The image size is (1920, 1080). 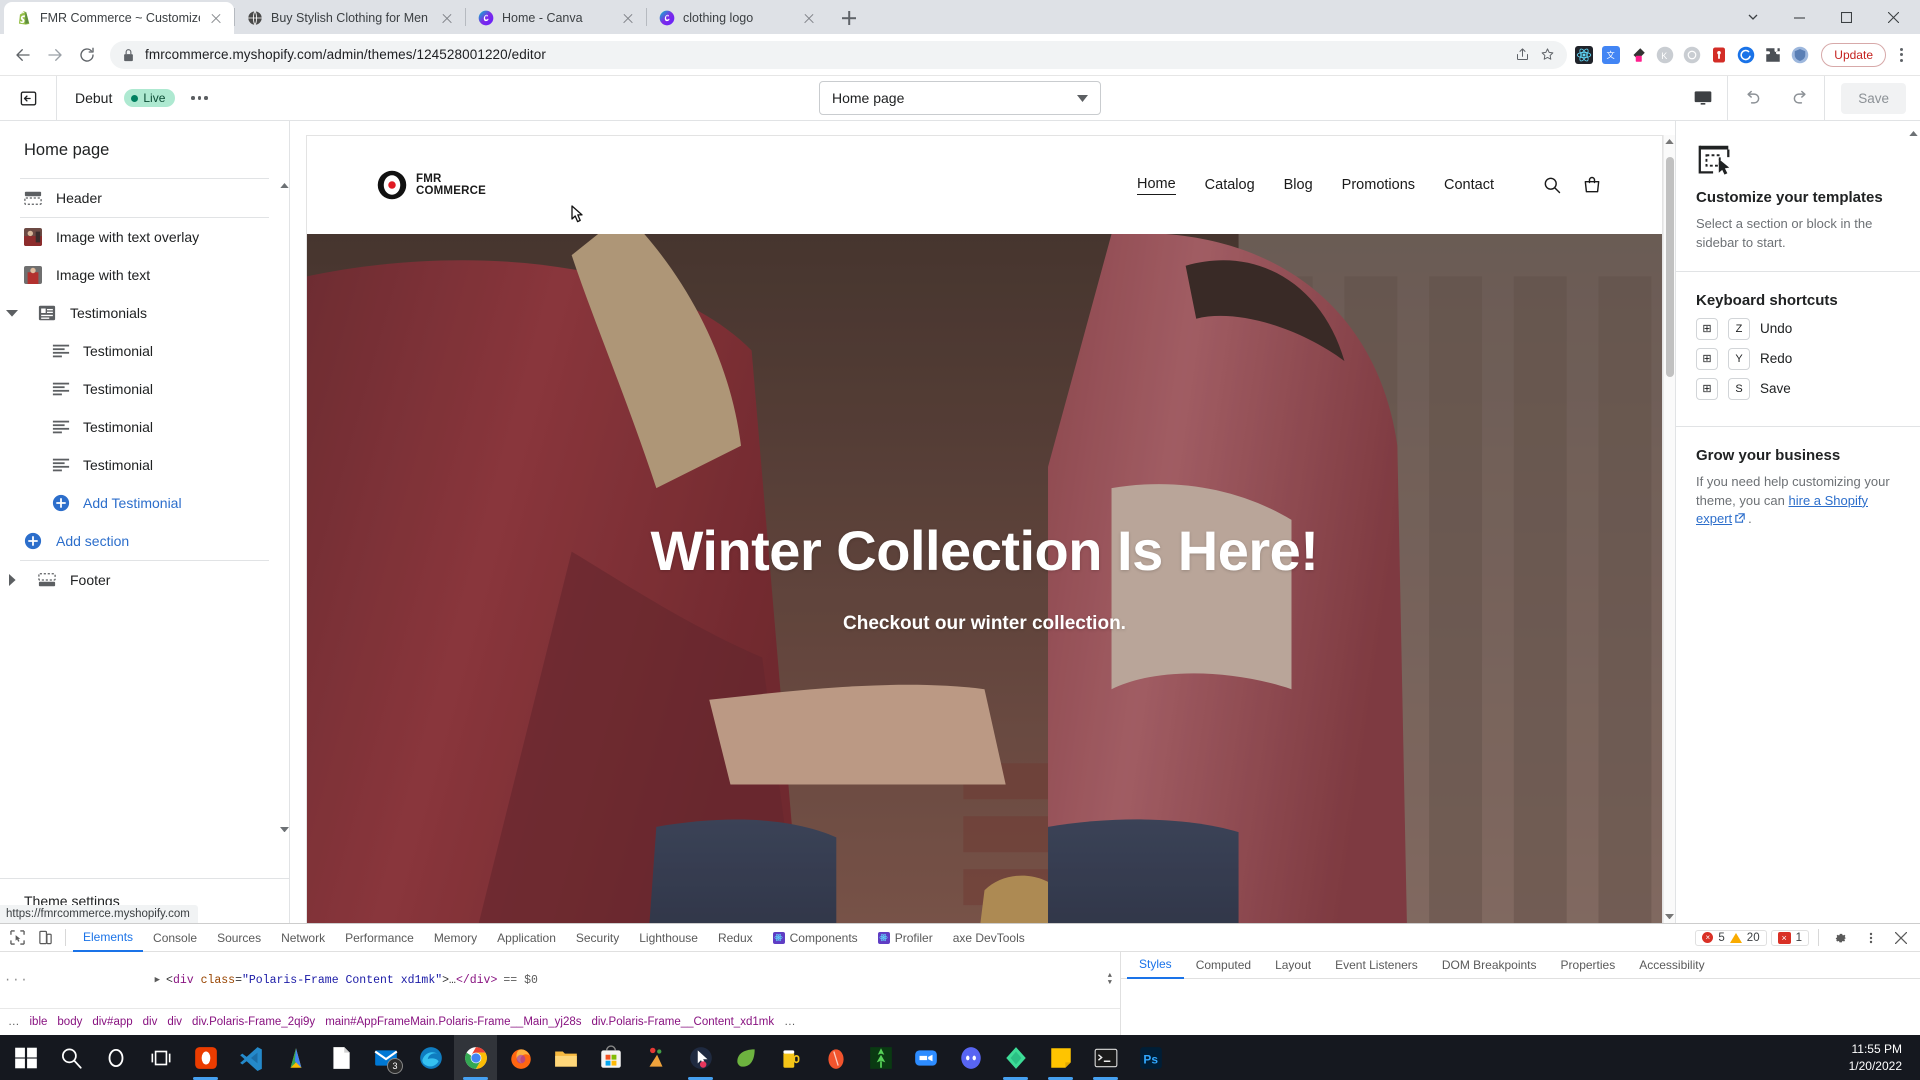 I want to click on taskbar-clock: 11:55 PM 1/20/2022, so click(x=1882, y=1057).